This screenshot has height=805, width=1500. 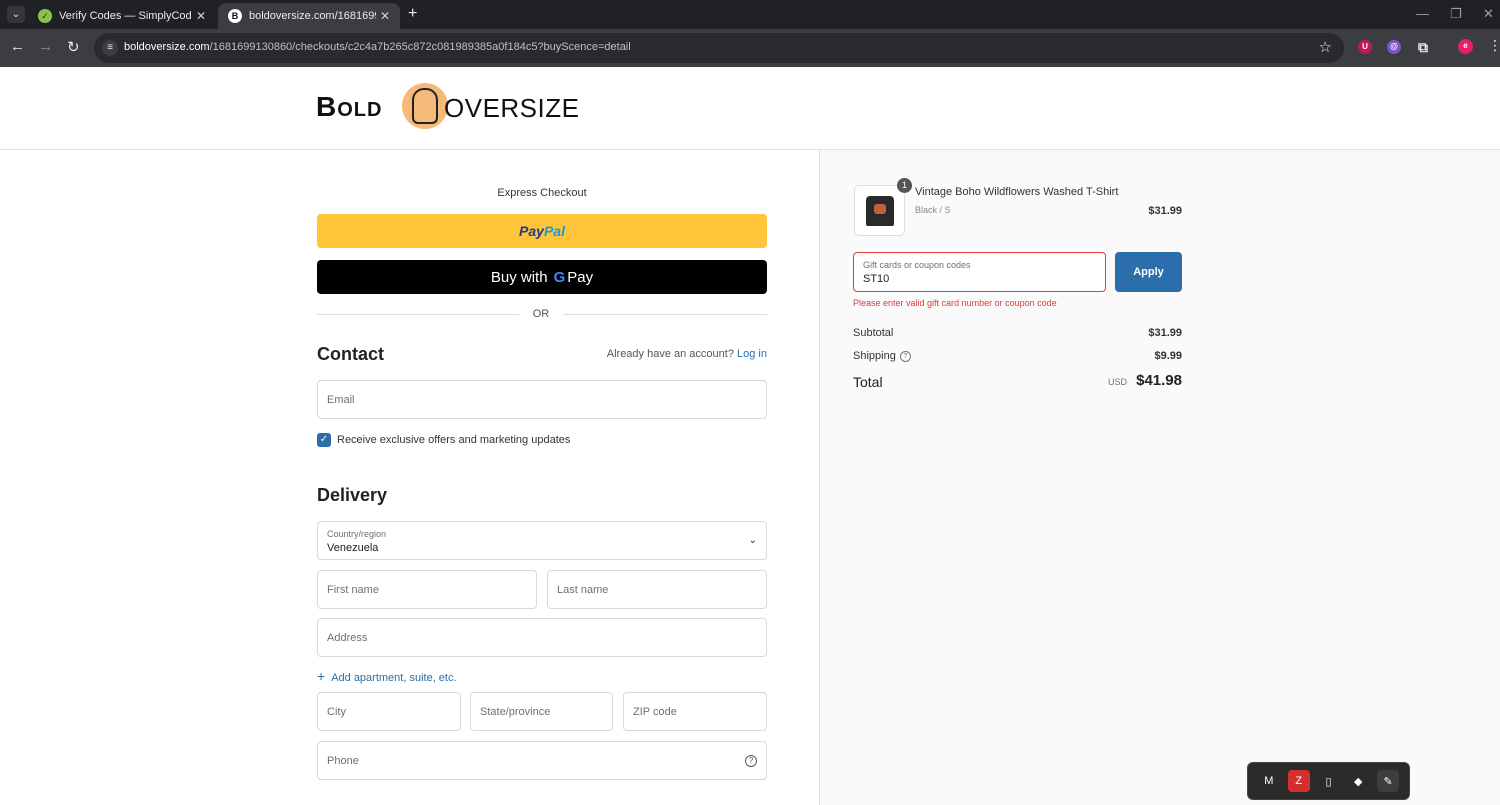 I want to click on coupon-value: ST10, so click(x=876, y=279).